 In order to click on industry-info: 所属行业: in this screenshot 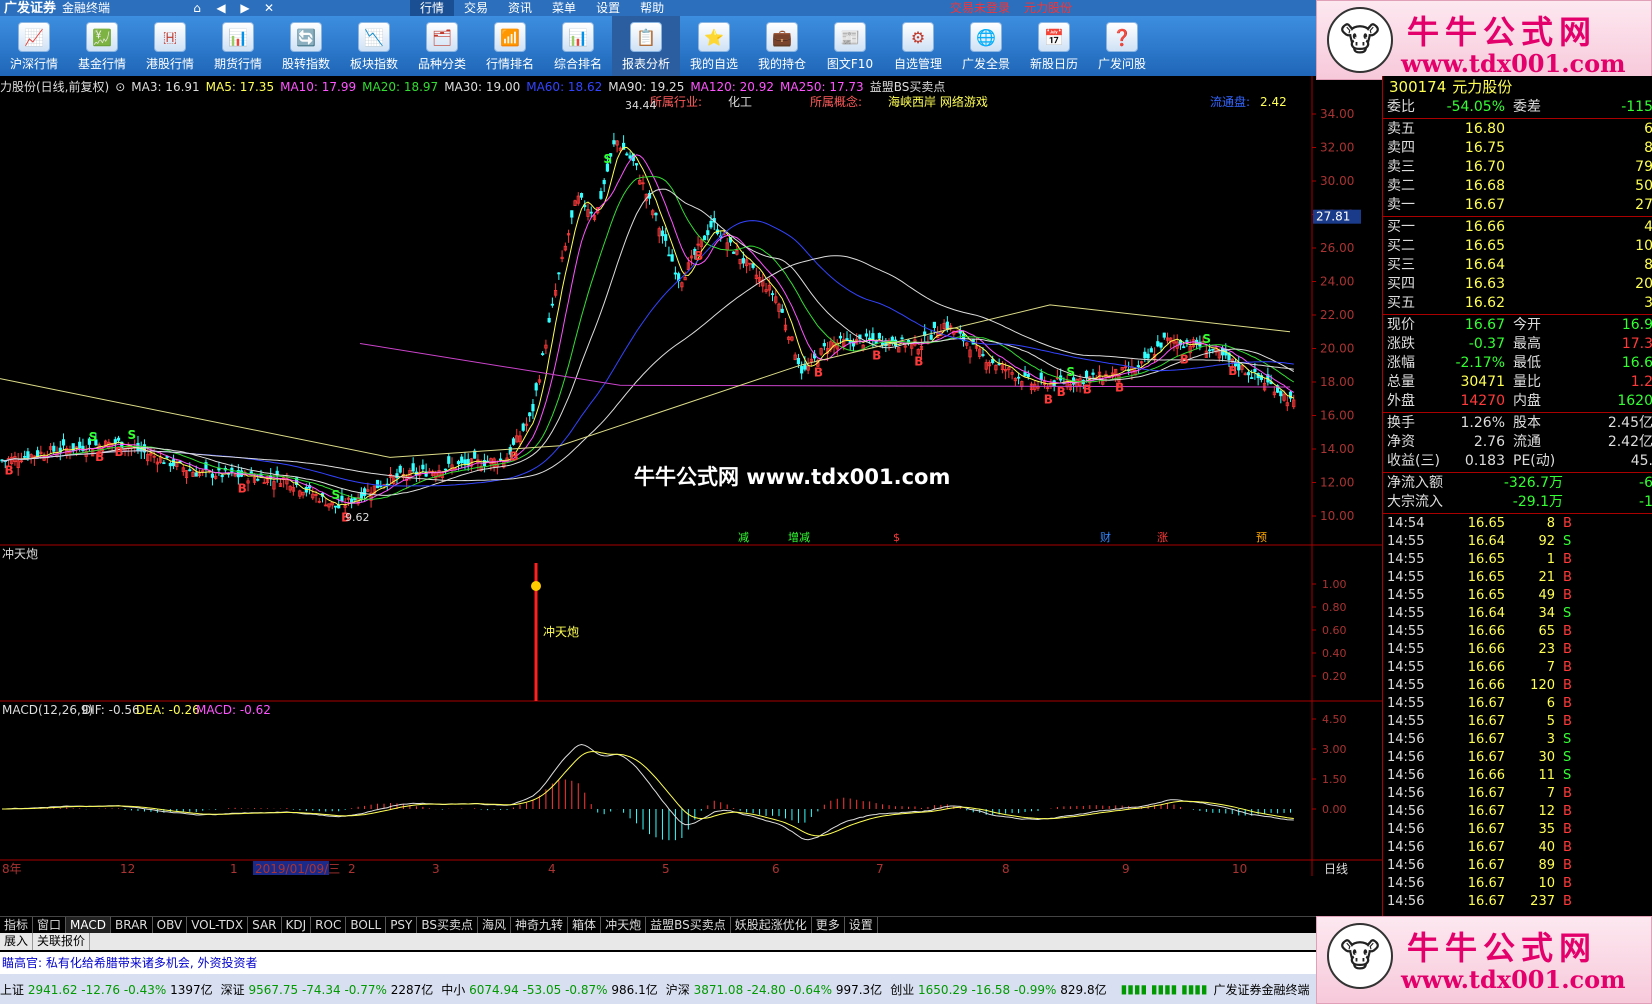, I will do `click(676, 102)`.